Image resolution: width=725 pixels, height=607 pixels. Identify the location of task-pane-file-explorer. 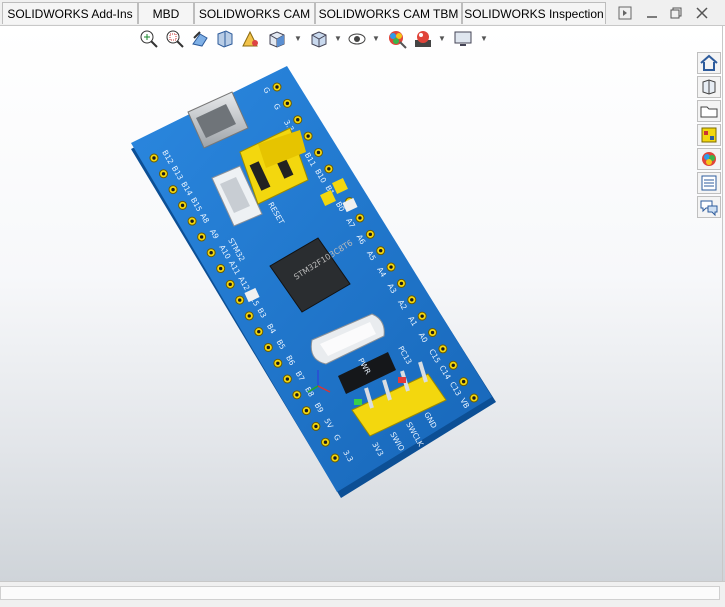
(709, 111).